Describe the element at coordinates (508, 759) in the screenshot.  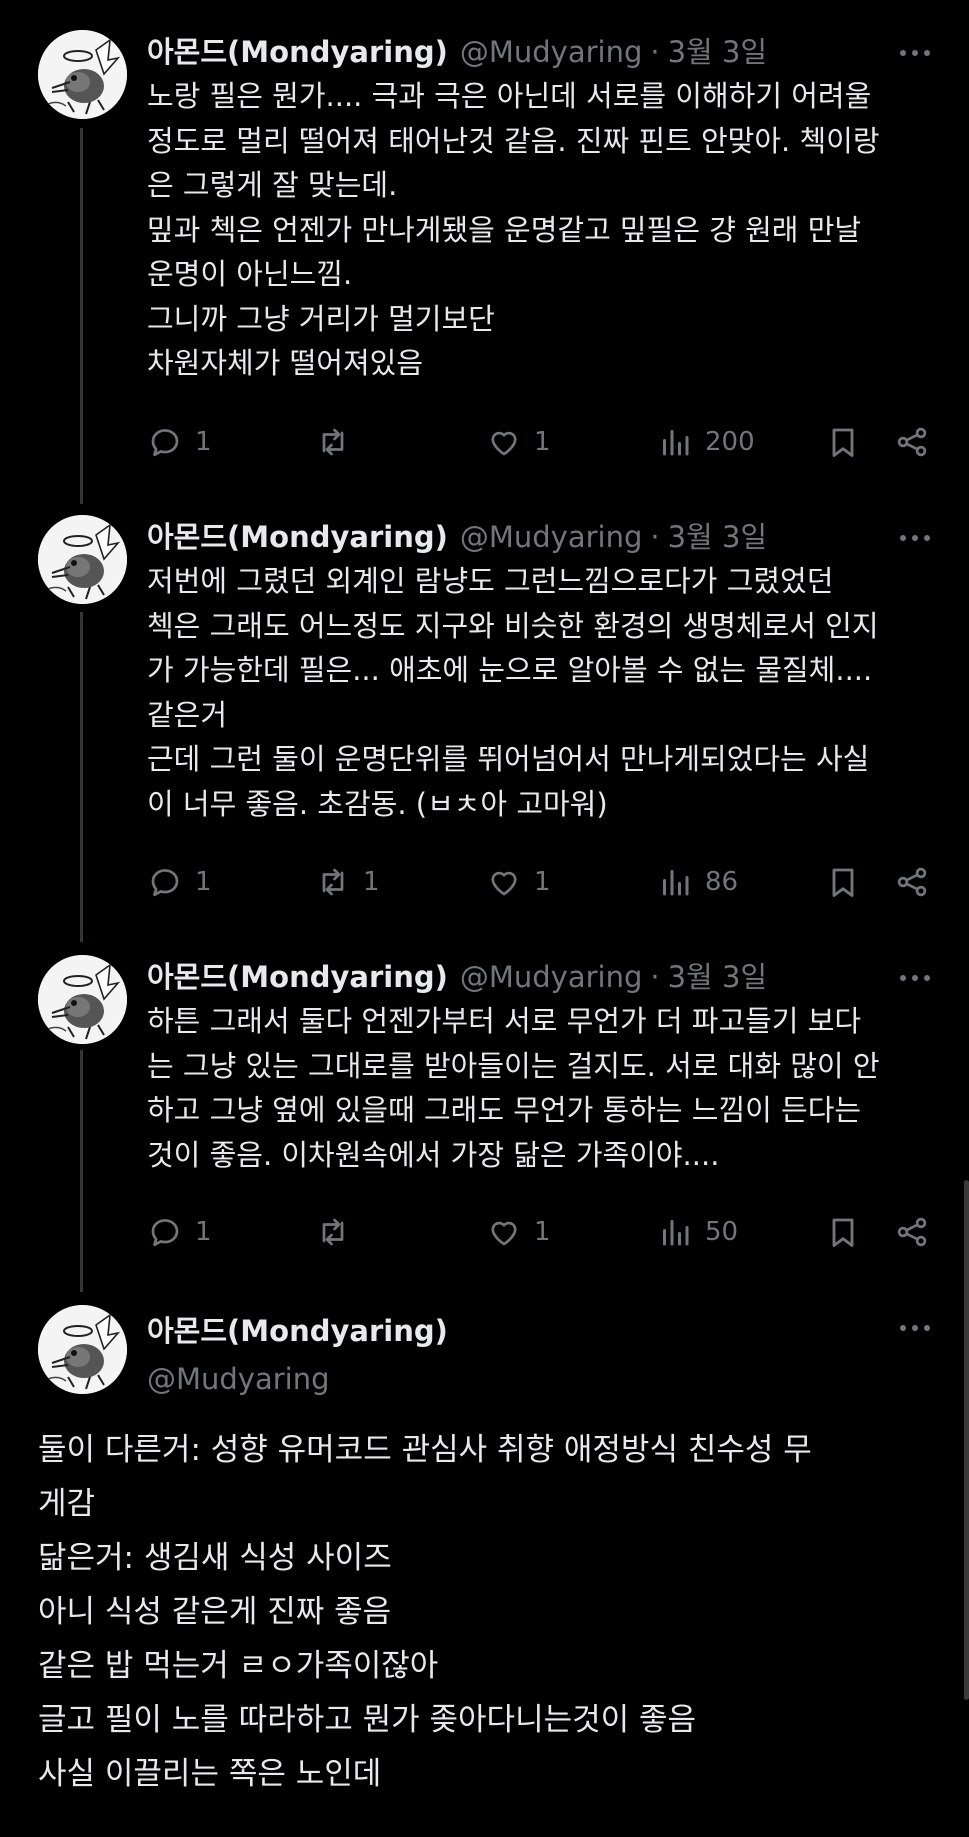
I see `tweet-text-line: 근데 그런 둘이 운명단위를 뛰어넘어서 만나게되었다는 사실` at that location.